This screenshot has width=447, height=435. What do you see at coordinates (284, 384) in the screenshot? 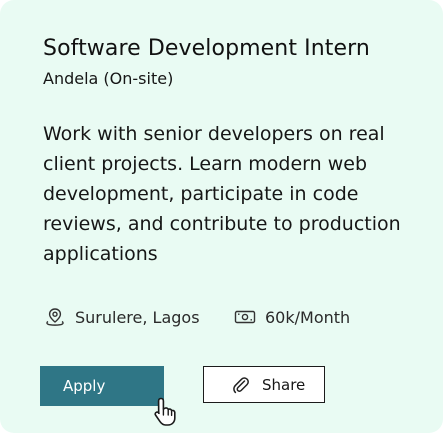
I see `share-label: Share` at bounding box center [284, 384].